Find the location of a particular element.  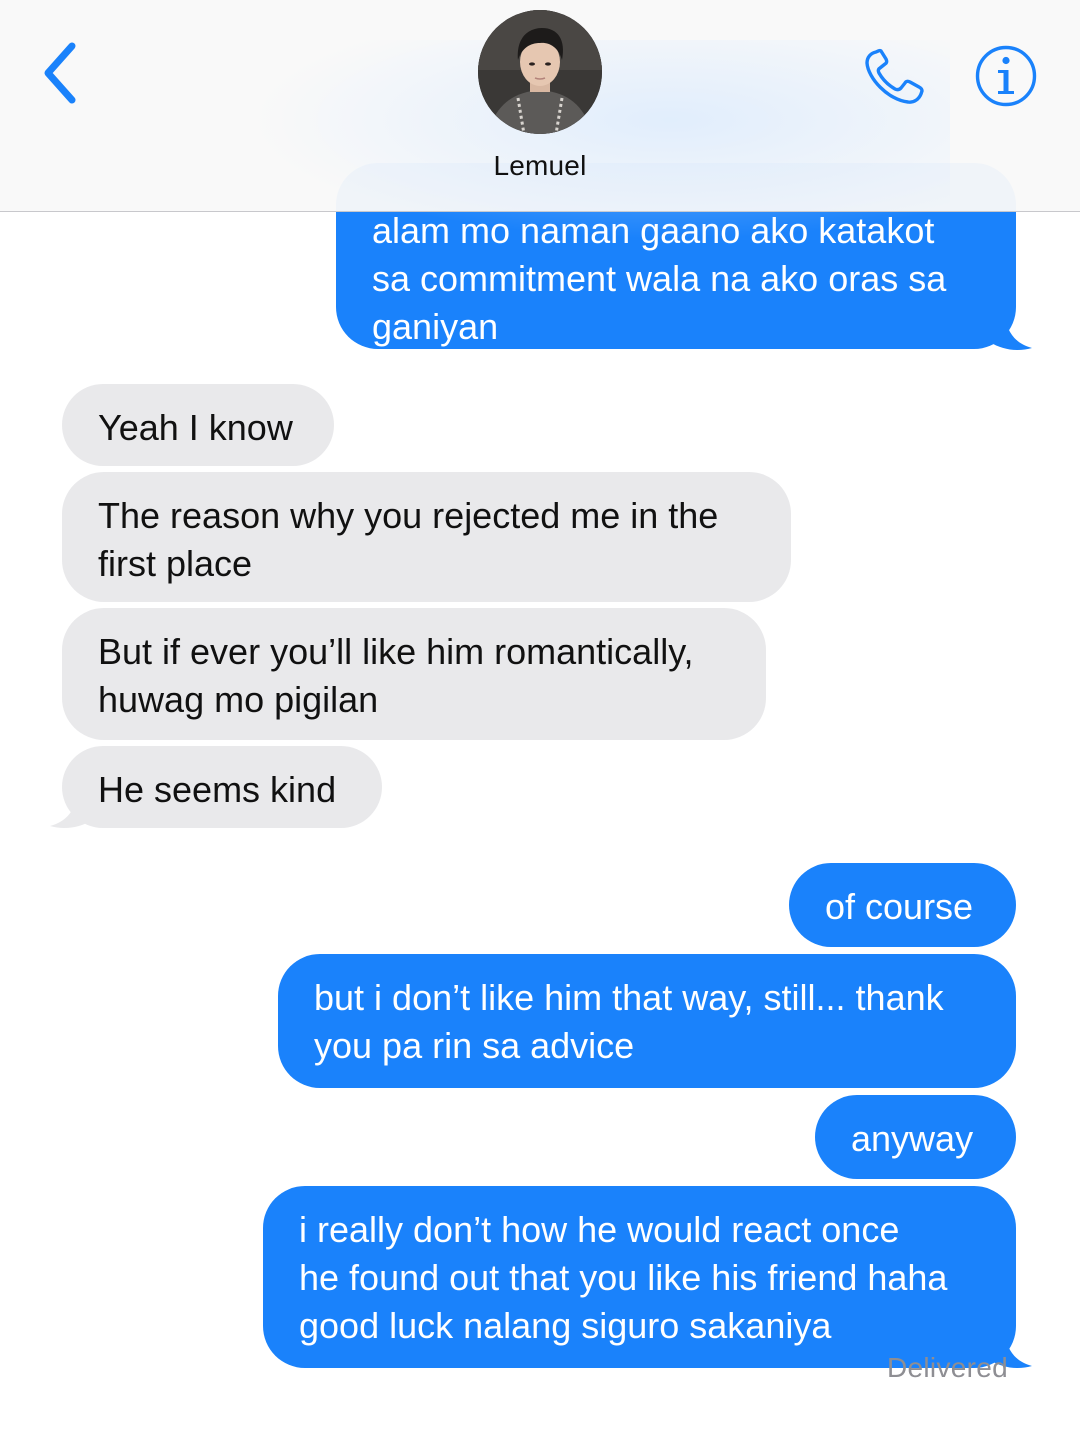

message-bubble-sent: anyway is located at coordinates (915, 1137).